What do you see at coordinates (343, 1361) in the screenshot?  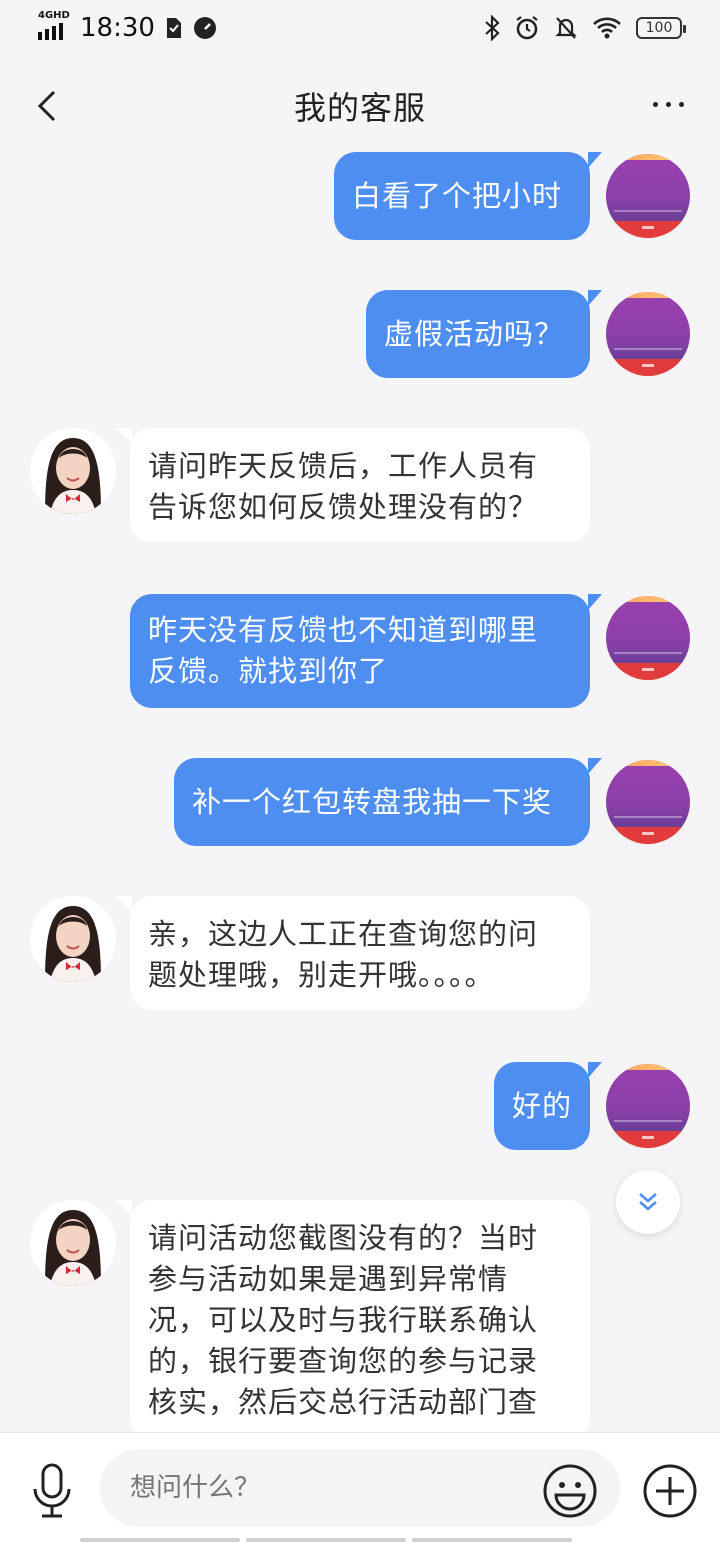 I see `message-text: 的，银行要查询您的参与记录` at bounding box center [343, 1361].